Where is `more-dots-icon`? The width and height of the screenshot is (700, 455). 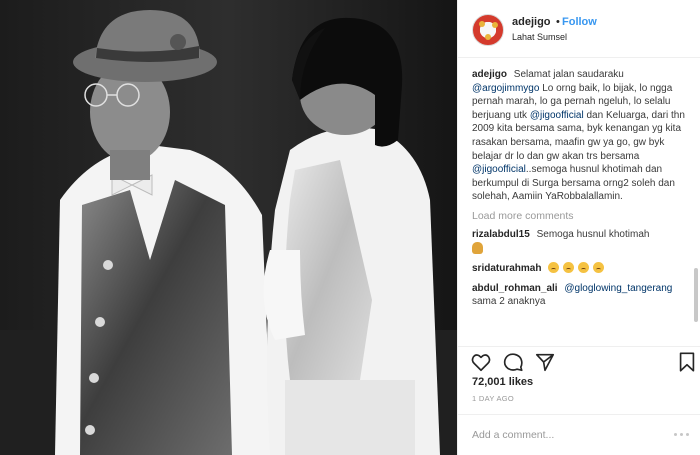
more-dots-icon is located at coordinates (682, 434).